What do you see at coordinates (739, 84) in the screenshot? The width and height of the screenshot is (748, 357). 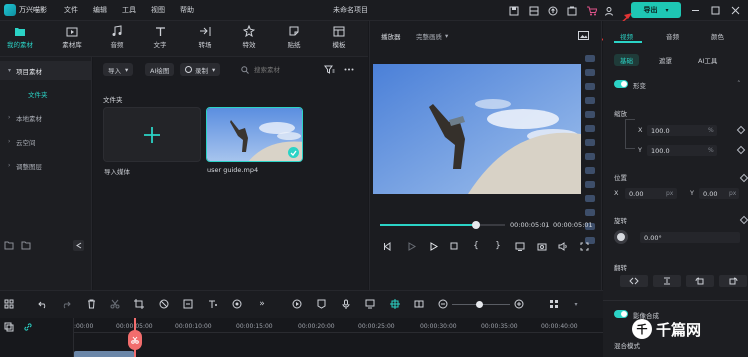 I see `chevron-up-icon: ˄` at bounding box center [739, 84].